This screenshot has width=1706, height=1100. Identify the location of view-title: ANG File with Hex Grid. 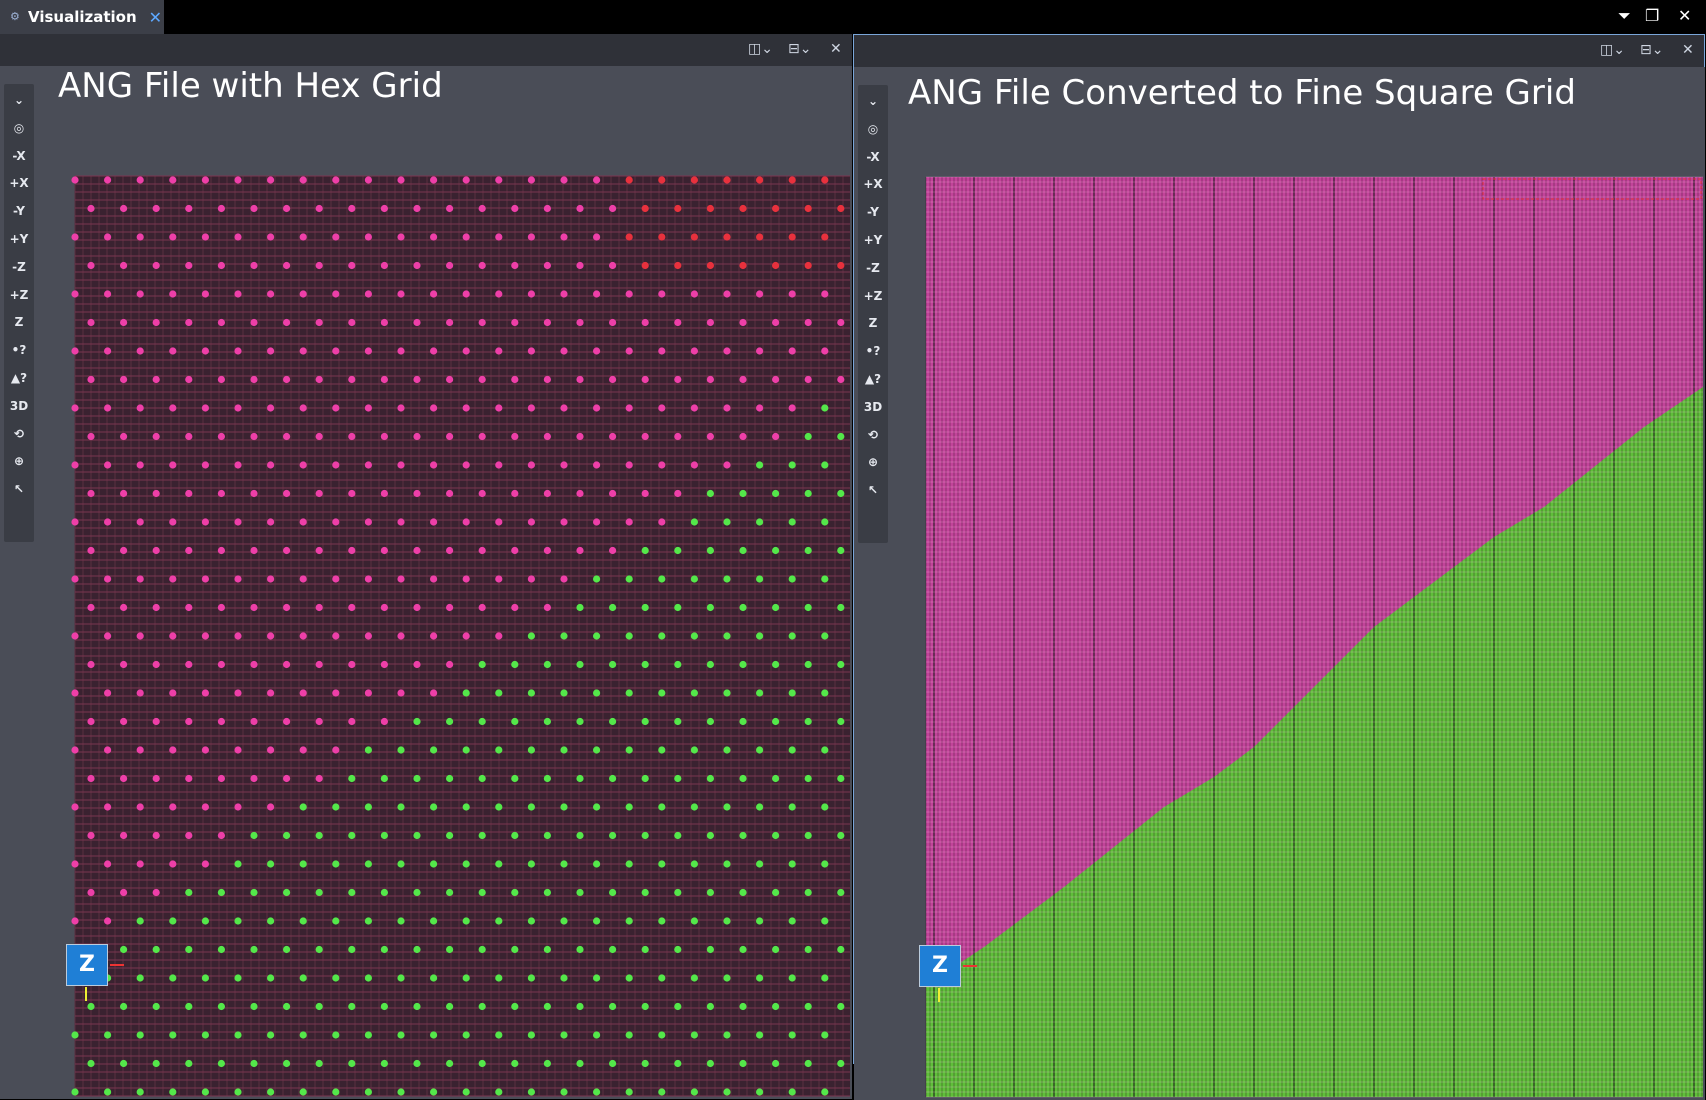
(250, 86).